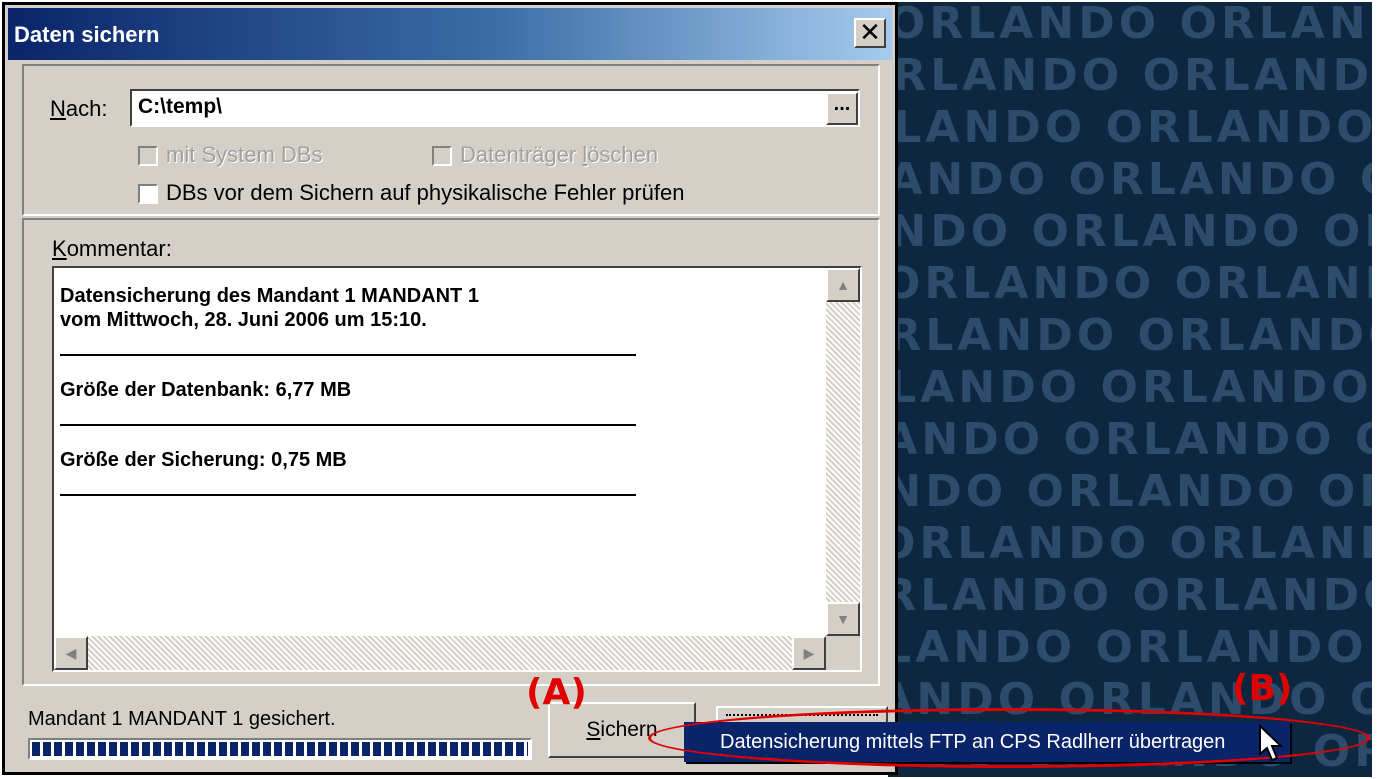 This screenshot has width=1379, height=779. What do you see at coordinates (559, 154) in the screenshot?
I see `datentraeger-loeschen-label: Datenträger löschen` at bounding box center [559, 154].